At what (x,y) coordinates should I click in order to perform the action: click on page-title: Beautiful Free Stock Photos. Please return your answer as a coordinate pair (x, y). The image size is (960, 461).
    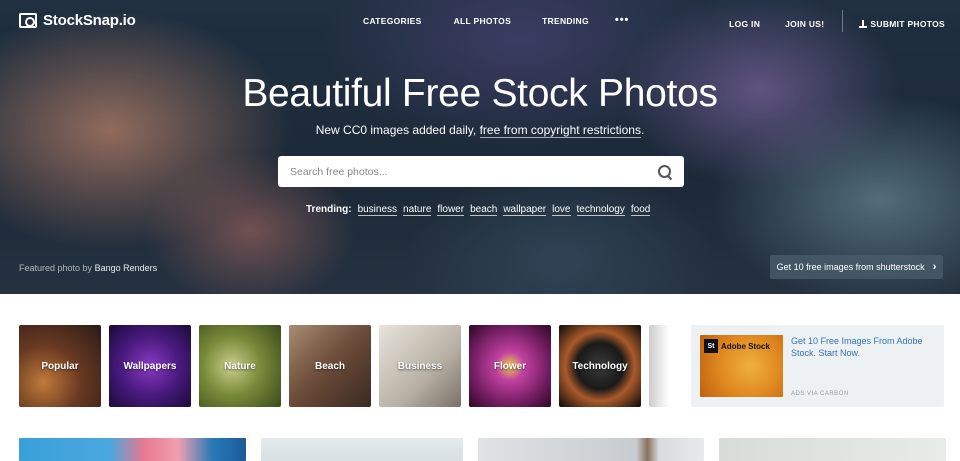
    Looking at the image, I should click on (480, 93).